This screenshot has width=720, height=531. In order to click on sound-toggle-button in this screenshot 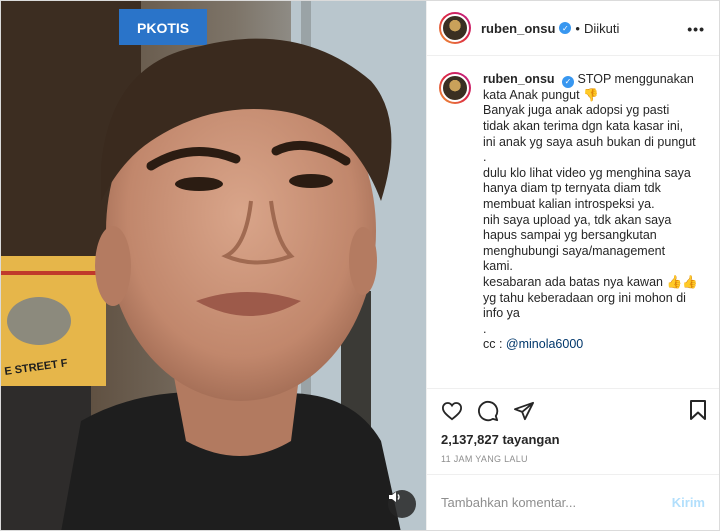, I will do `click(402, 504)`.